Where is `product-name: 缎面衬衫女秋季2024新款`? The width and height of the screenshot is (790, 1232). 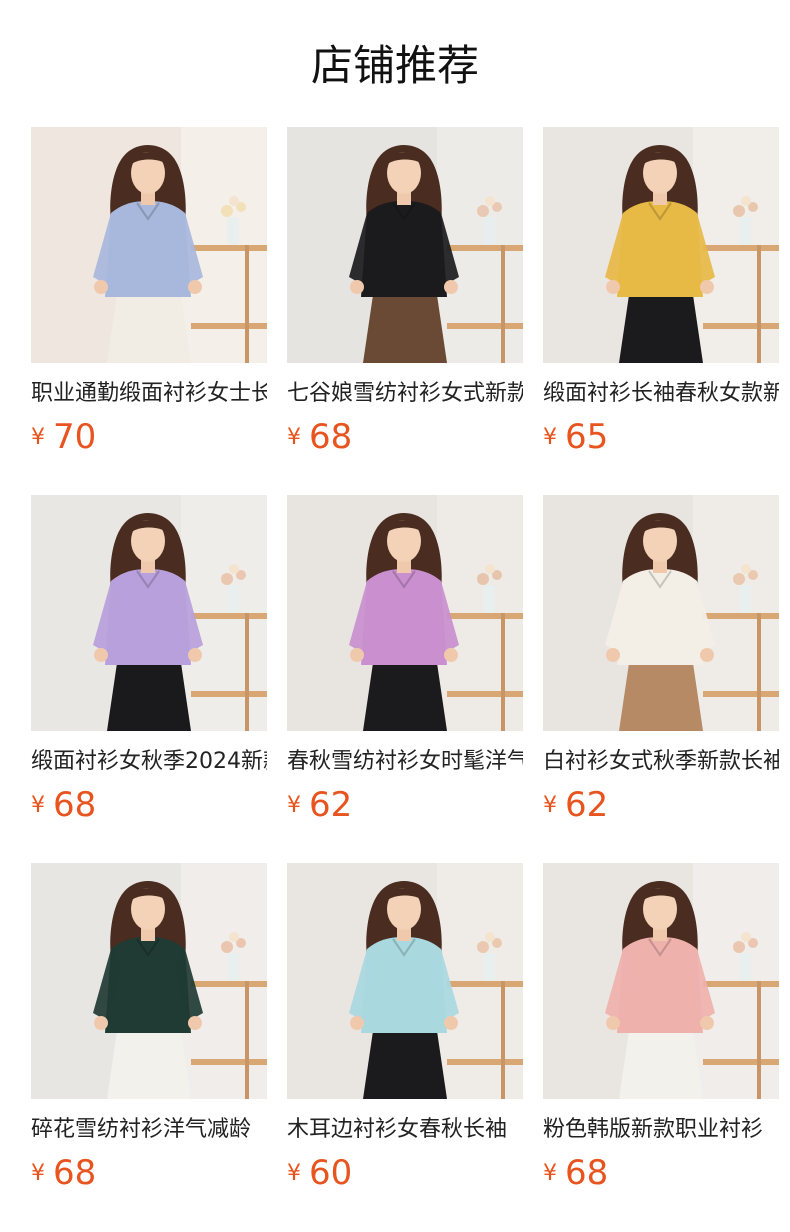 product-name: 缎面衬衫女秋季2024新款 is located at coordinates (149, 762).